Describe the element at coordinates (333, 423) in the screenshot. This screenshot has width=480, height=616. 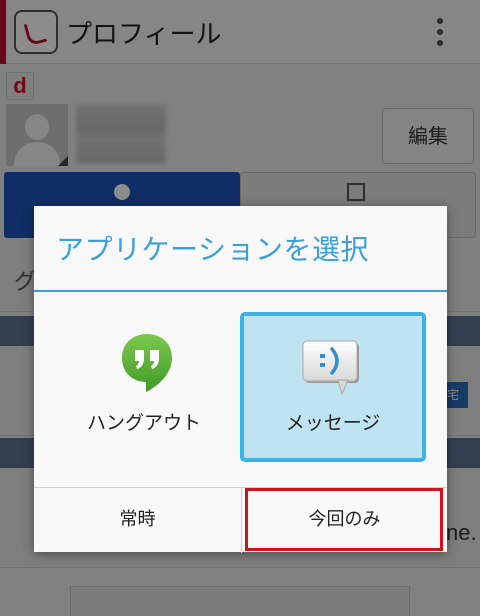
I see `option-label: メッセージ` at that location.